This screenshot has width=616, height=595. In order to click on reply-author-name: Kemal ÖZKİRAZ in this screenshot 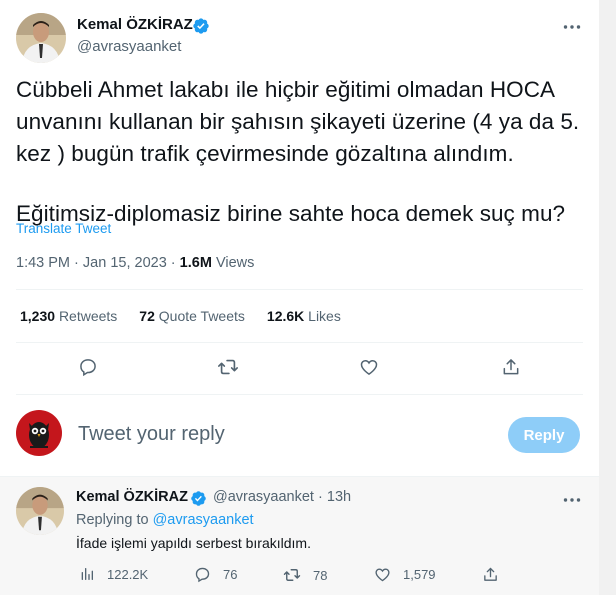, I will do `click(132, 497)`.